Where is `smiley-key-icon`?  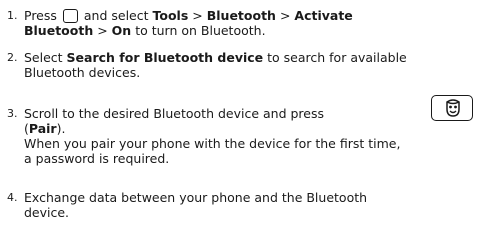 smiley-key-icon is located at coordinates (452, 108).